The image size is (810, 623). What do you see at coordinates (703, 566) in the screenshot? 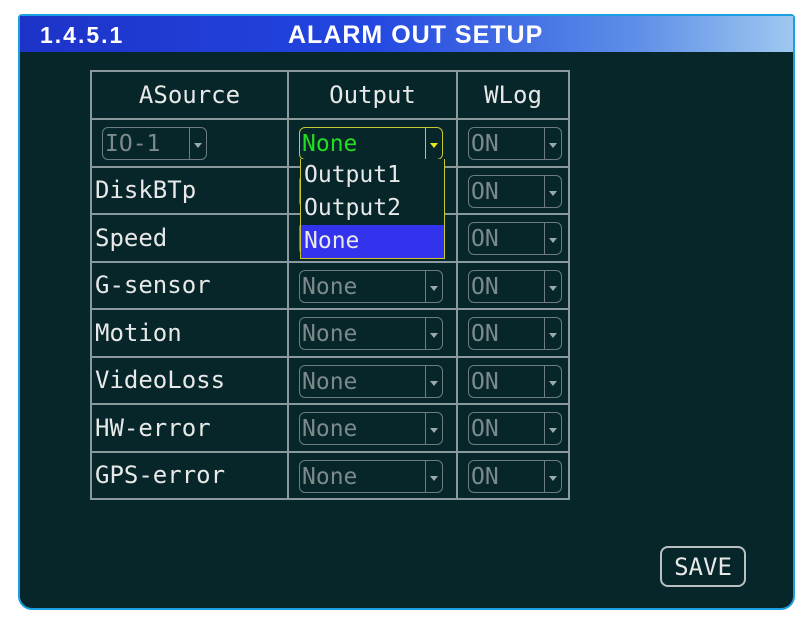
I see `save-button: SAVE` at bounding box center [703, 566].